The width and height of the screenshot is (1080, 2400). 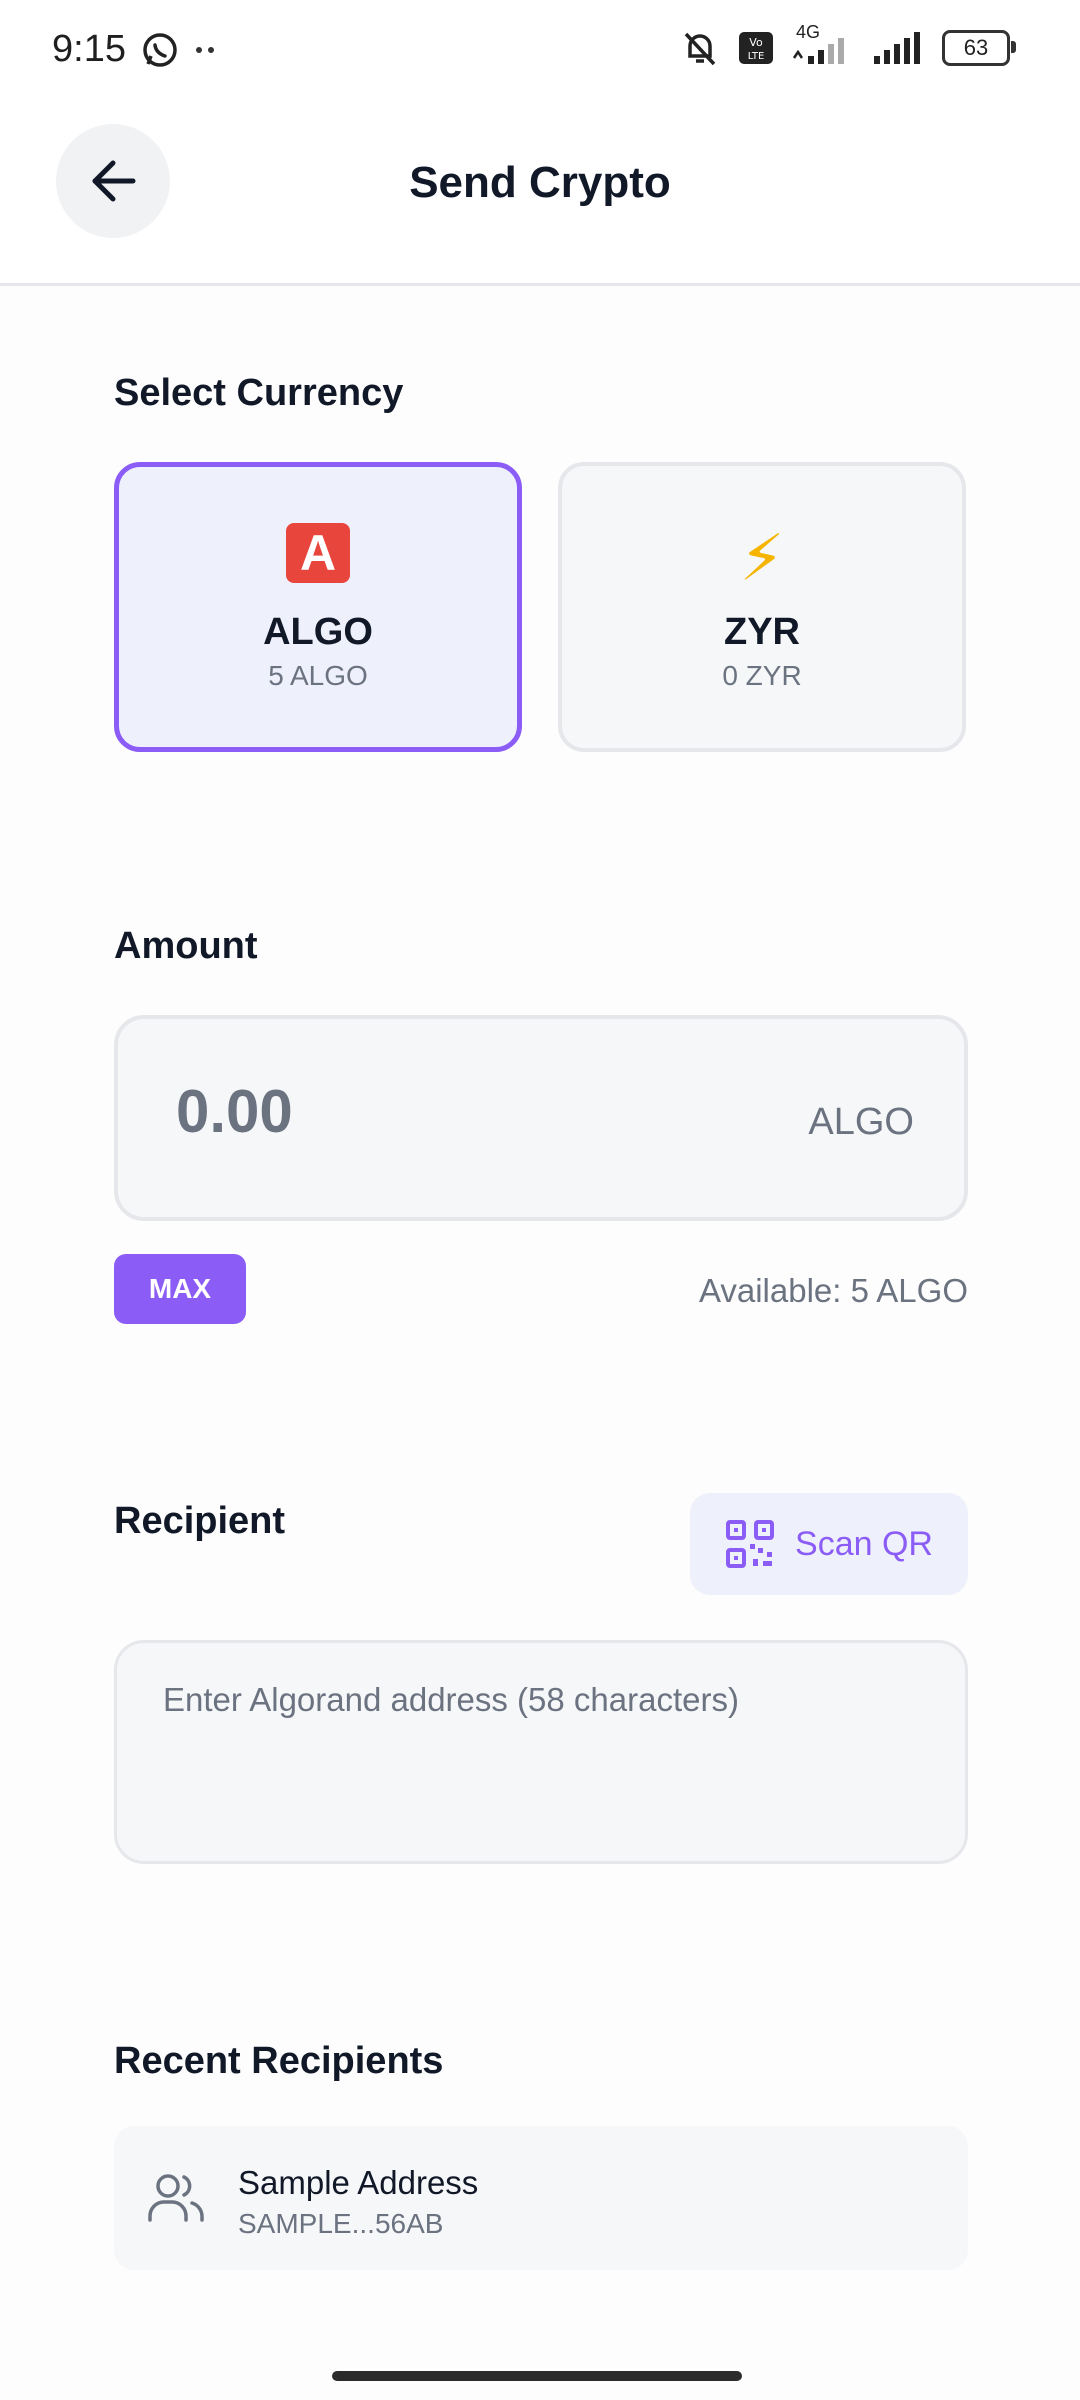 I want to click on volte-icon: Vo LTE, so click(x=756, y=48).